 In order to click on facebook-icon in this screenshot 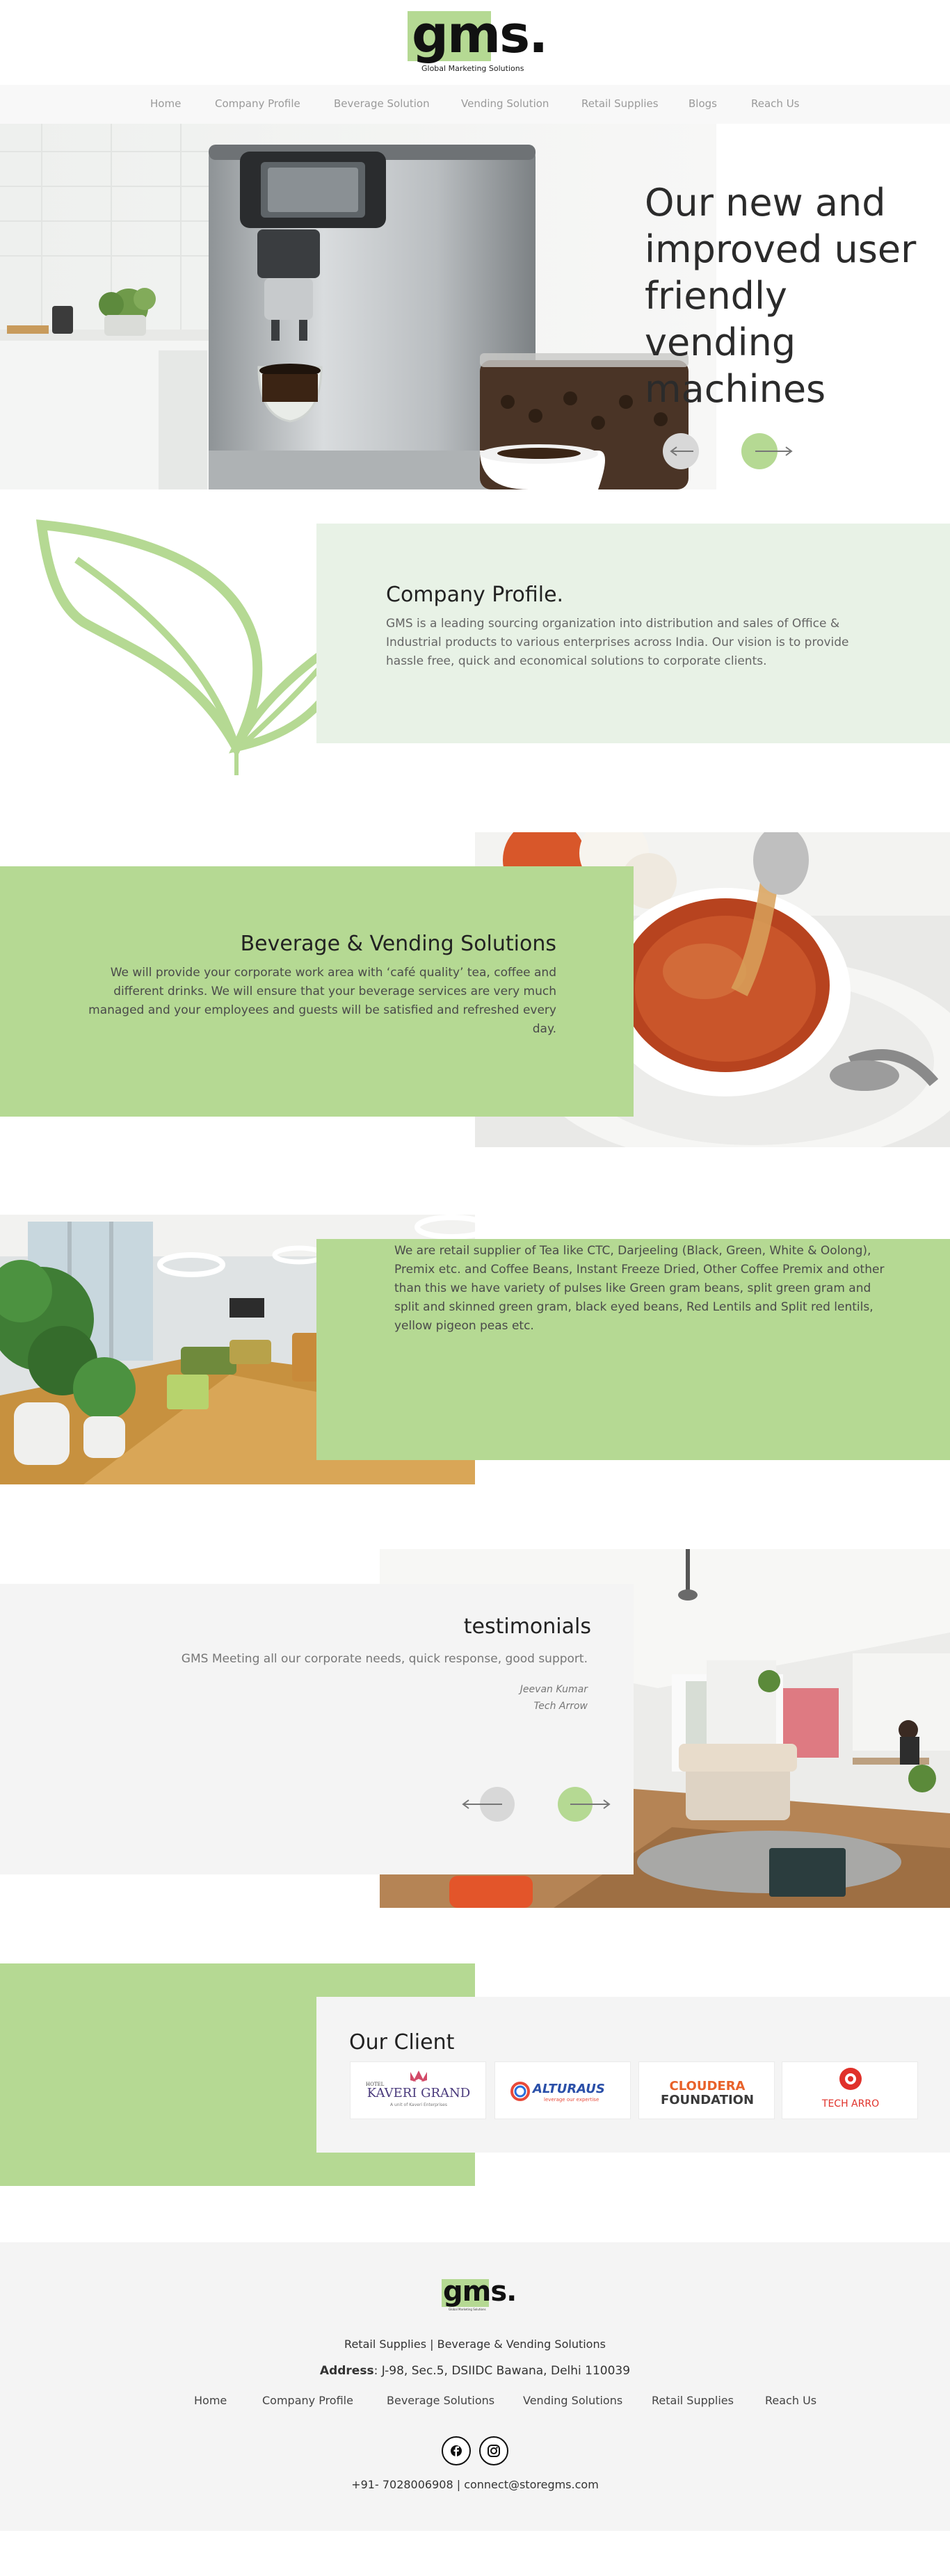, I will do `click(456, 2450)`.